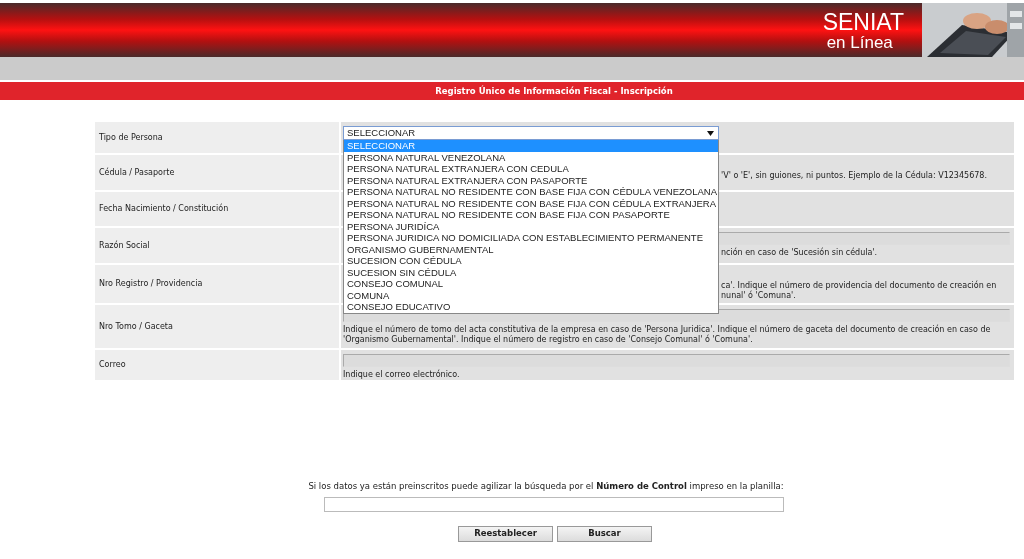 Image resolution: width=1024 pixels, height=559 pixels. What do you see at coordinates (505, 533) in the screenshot?
I see `form-button: Reestablecer` at bounding box center [505, 533].